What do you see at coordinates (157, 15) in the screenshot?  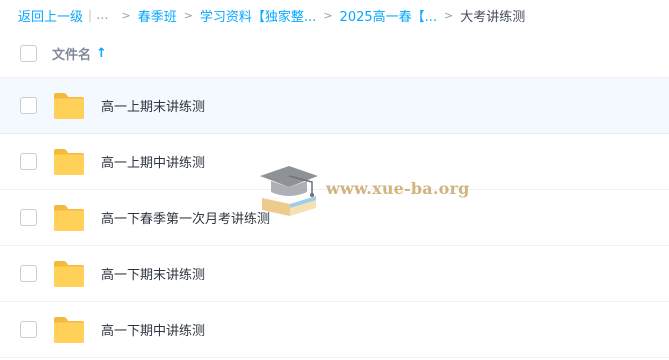 I see `breadcrumb-item-spring-class: 春季班` at bounding box center [157, 15].